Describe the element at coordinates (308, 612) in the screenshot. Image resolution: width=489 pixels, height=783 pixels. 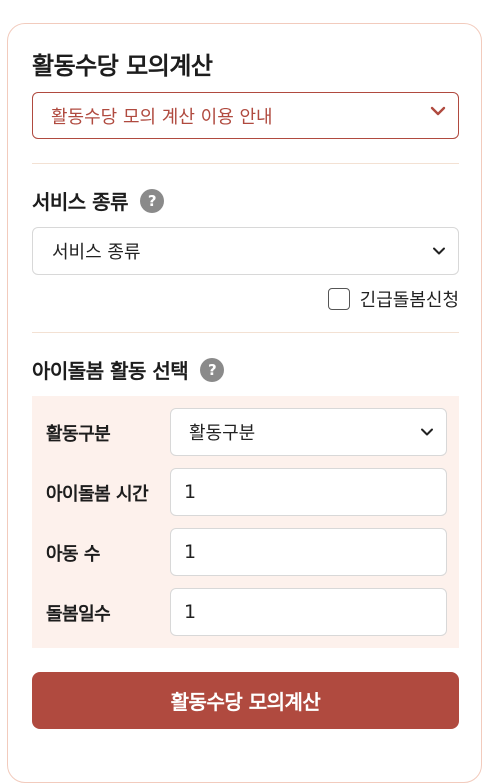
I see `care-days-input: 1` at that location.